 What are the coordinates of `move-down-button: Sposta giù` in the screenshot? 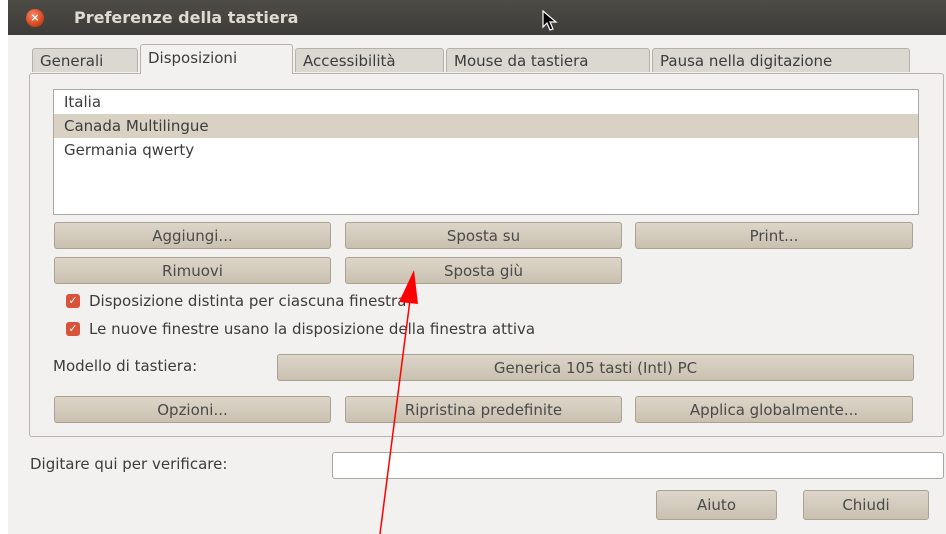 It's located at (483, 270).